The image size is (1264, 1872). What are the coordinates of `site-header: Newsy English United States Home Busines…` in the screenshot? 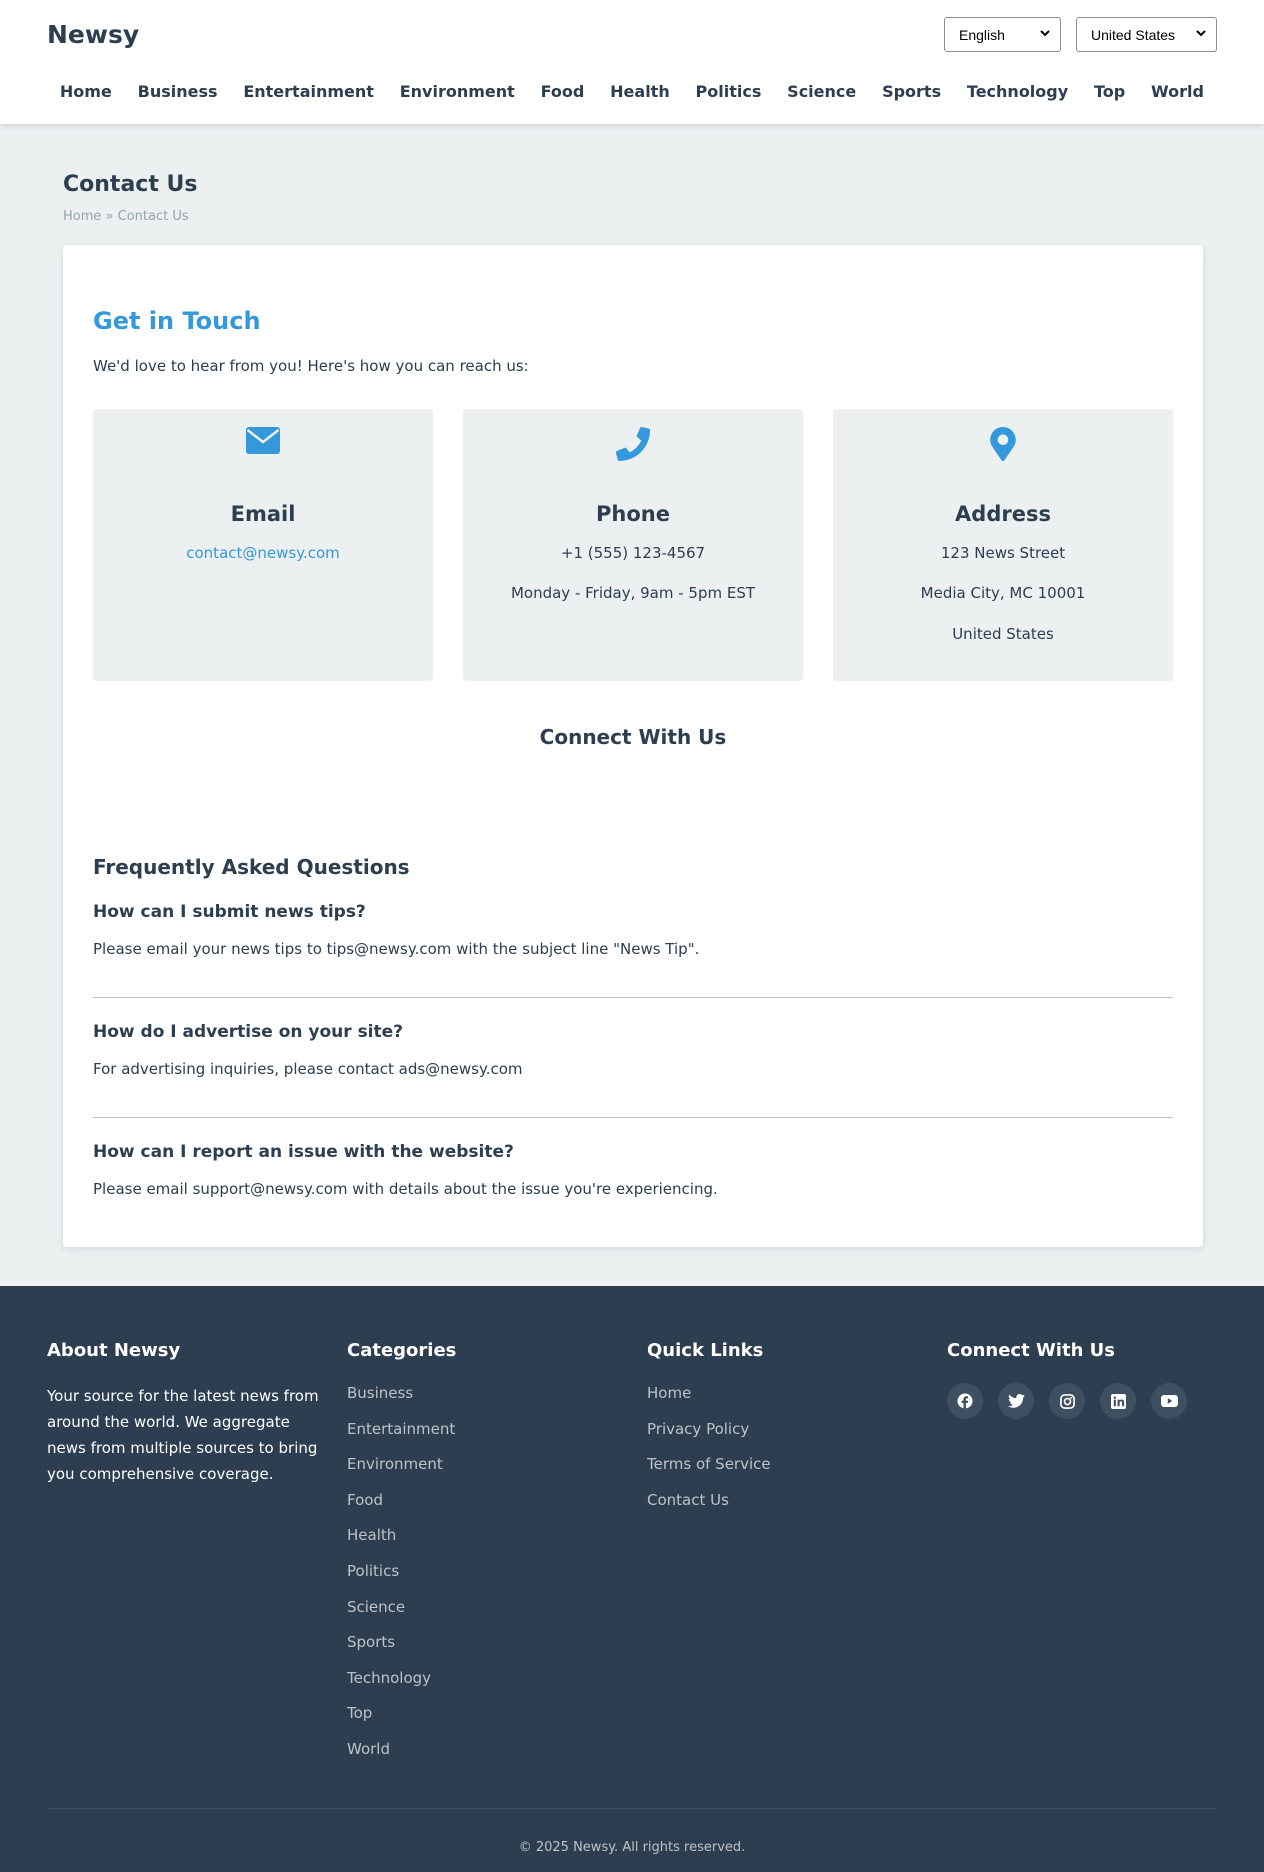 It's located at (632, 62).